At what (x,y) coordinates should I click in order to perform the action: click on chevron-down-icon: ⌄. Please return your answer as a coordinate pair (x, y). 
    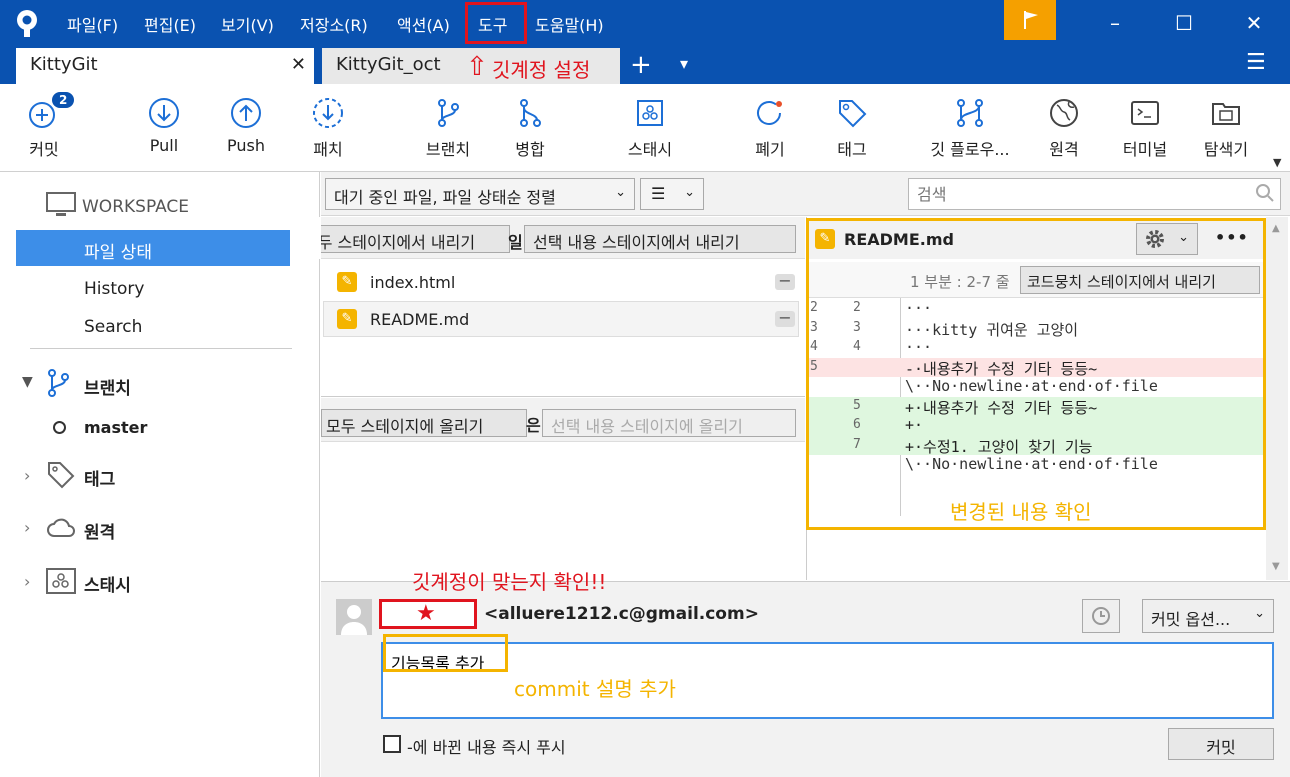
    Looking at the image, I should click on (689, 192).